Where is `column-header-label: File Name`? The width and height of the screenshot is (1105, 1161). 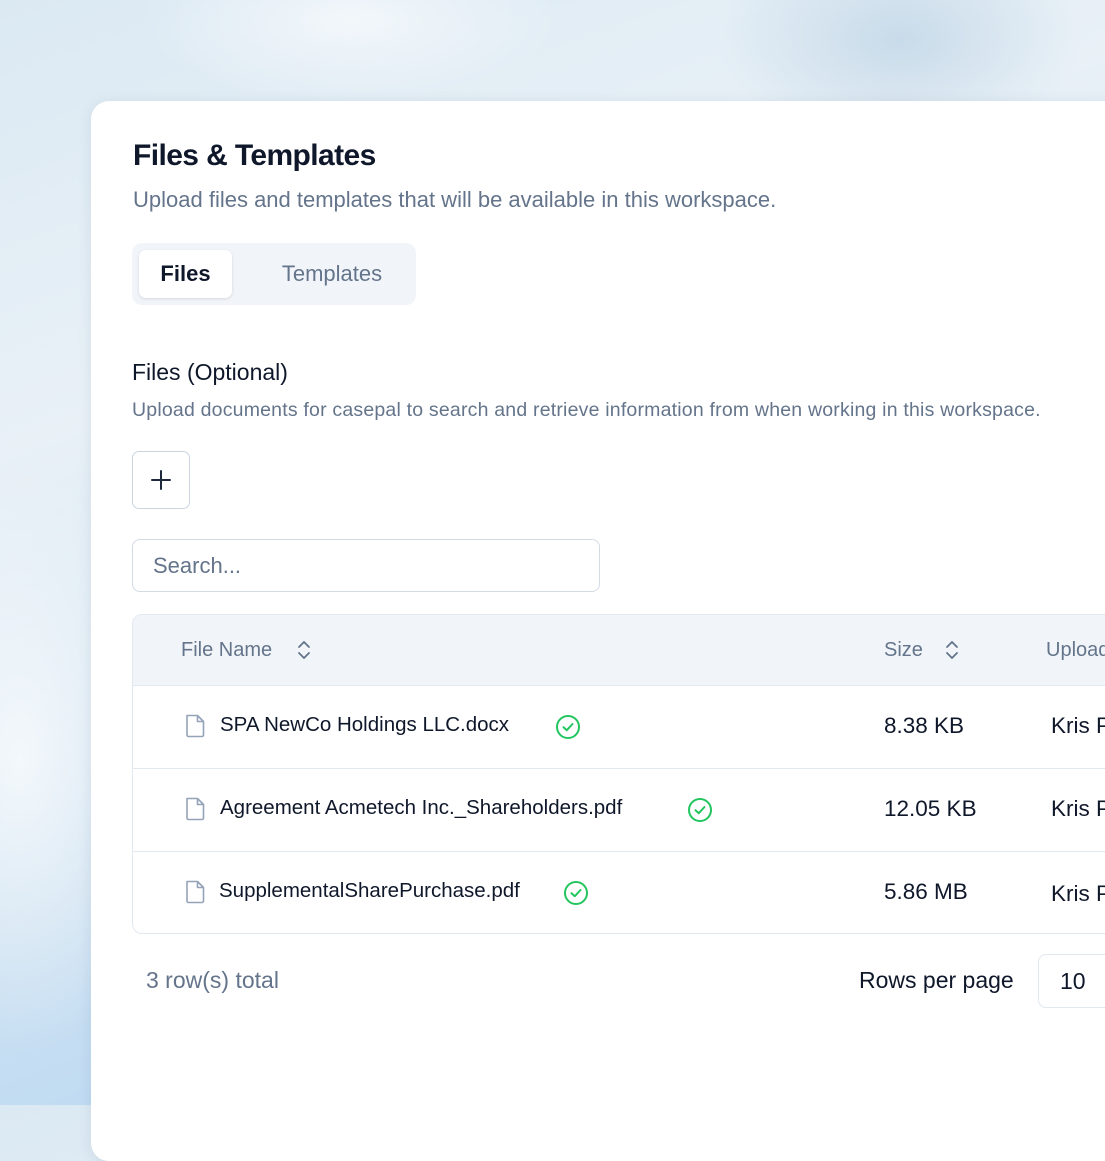 column-header-label: File Name is located at coordinates (227, 650).